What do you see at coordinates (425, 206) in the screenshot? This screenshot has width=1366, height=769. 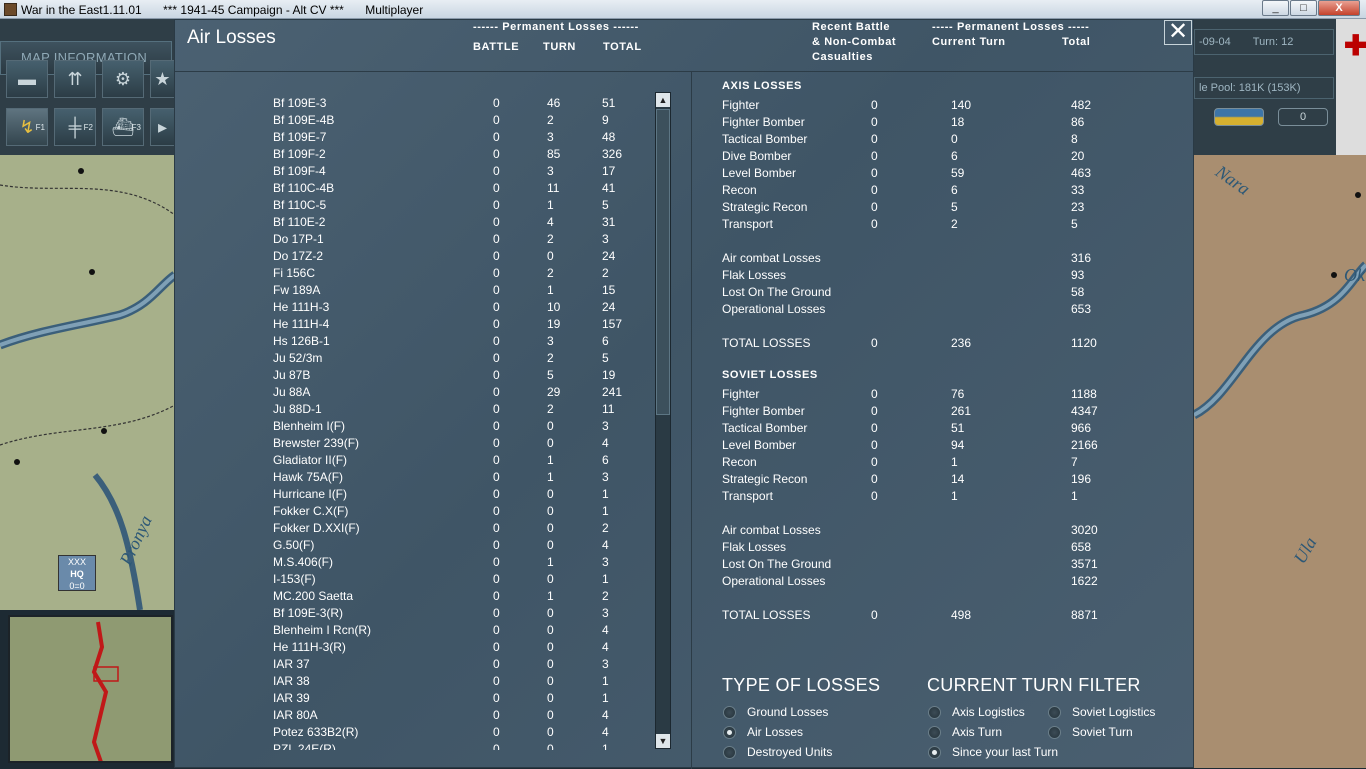 I see `aircraft-row: Bf 110C-5 0 1 5` at bounding box center [425, 206].